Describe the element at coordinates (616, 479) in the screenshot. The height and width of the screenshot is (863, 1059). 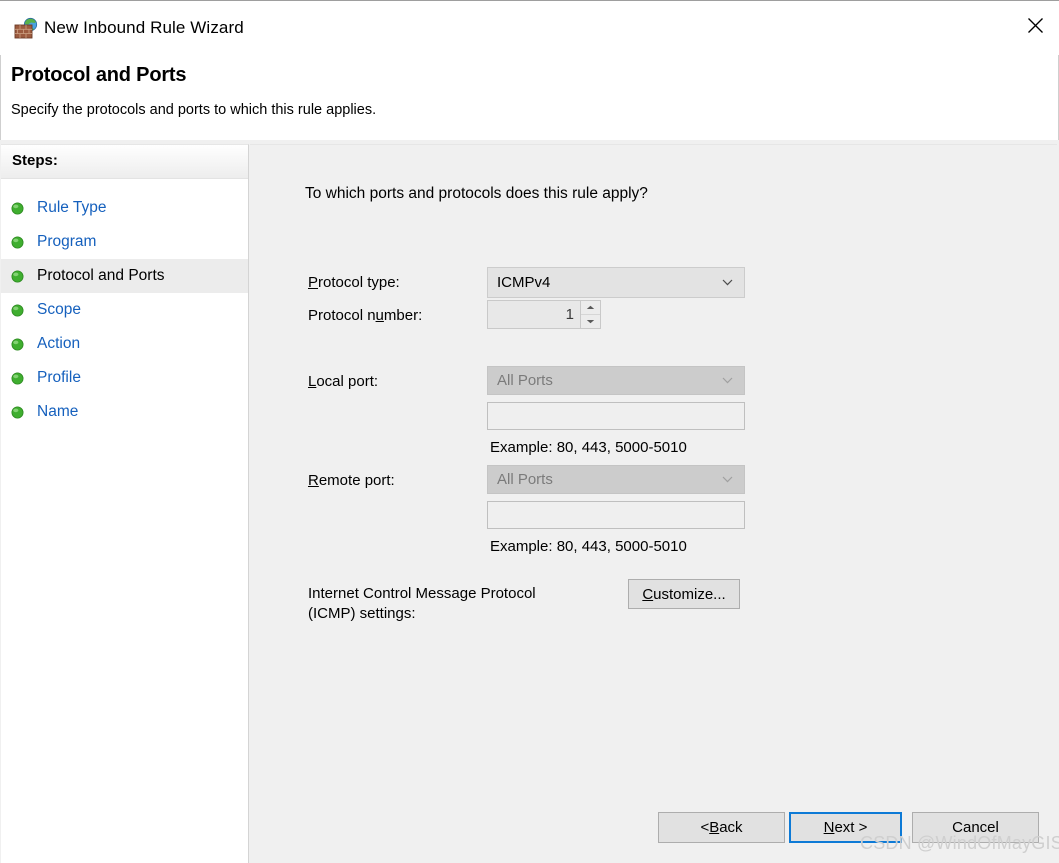
I see `remote-port-dropdown: All Ports` at that location.